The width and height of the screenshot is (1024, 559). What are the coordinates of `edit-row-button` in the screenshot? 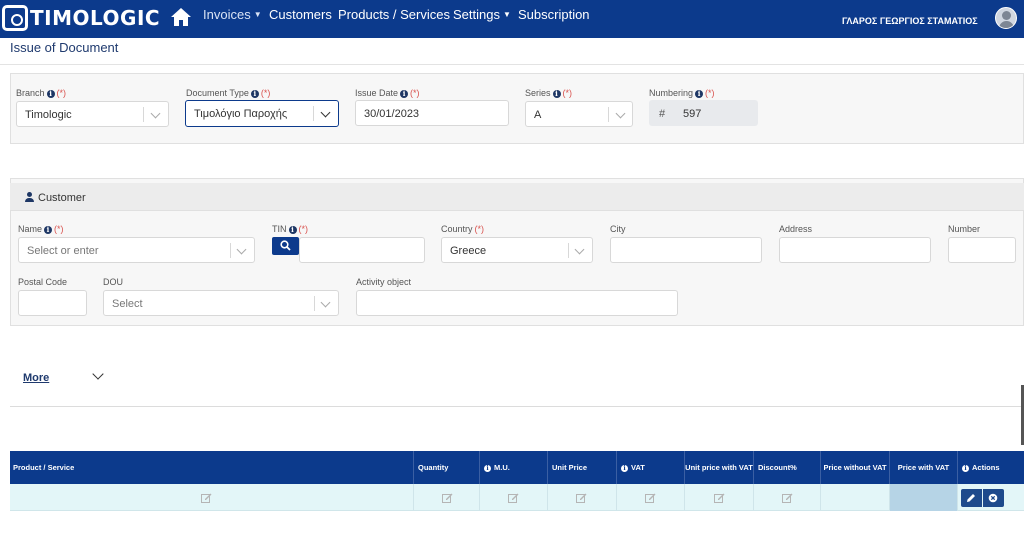 It's located at (971, 498).